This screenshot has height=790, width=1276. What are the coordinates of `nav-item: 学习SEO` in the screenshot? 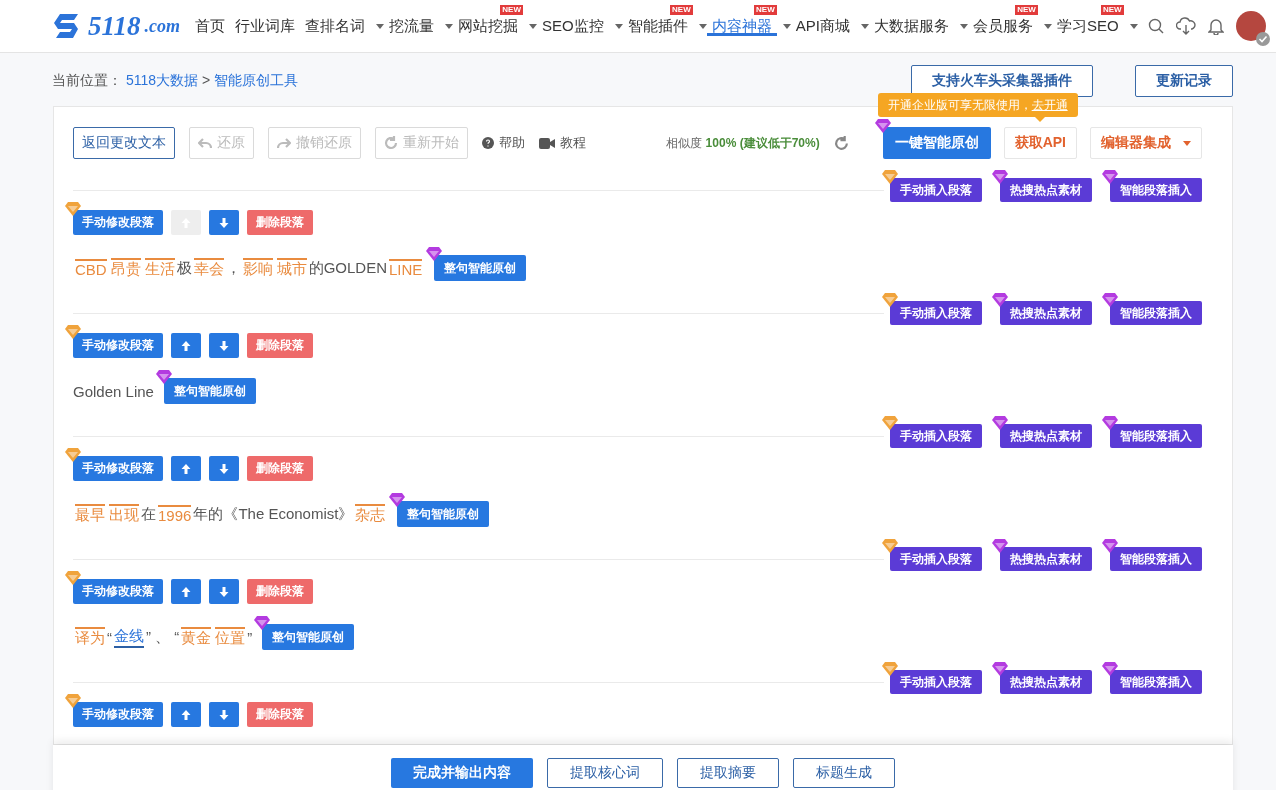 It's located at (1087, 26).